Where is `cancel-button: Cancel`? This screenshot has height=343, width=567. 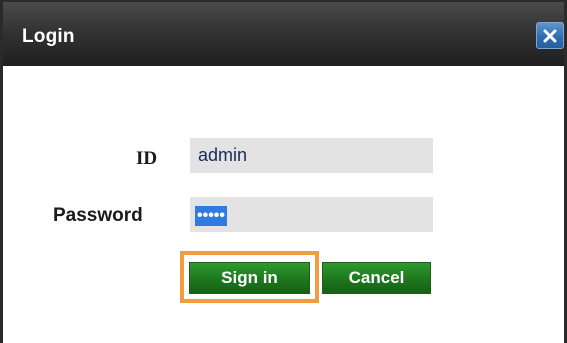 cancel-button: Cancel is located at coordinates (376, 278).